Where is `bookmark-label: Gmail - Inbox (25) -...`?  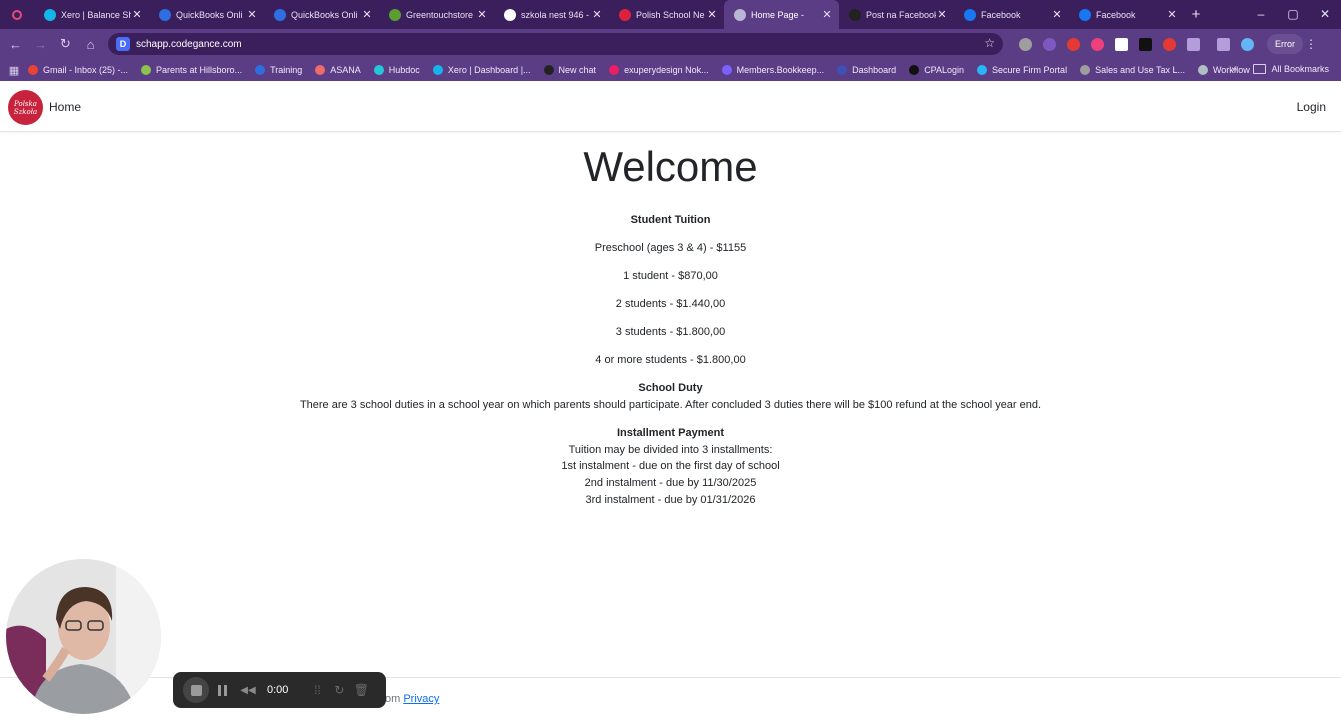 bookmark-label: Gmail - Inbox (25) -... is located at coordinates (86, 70).